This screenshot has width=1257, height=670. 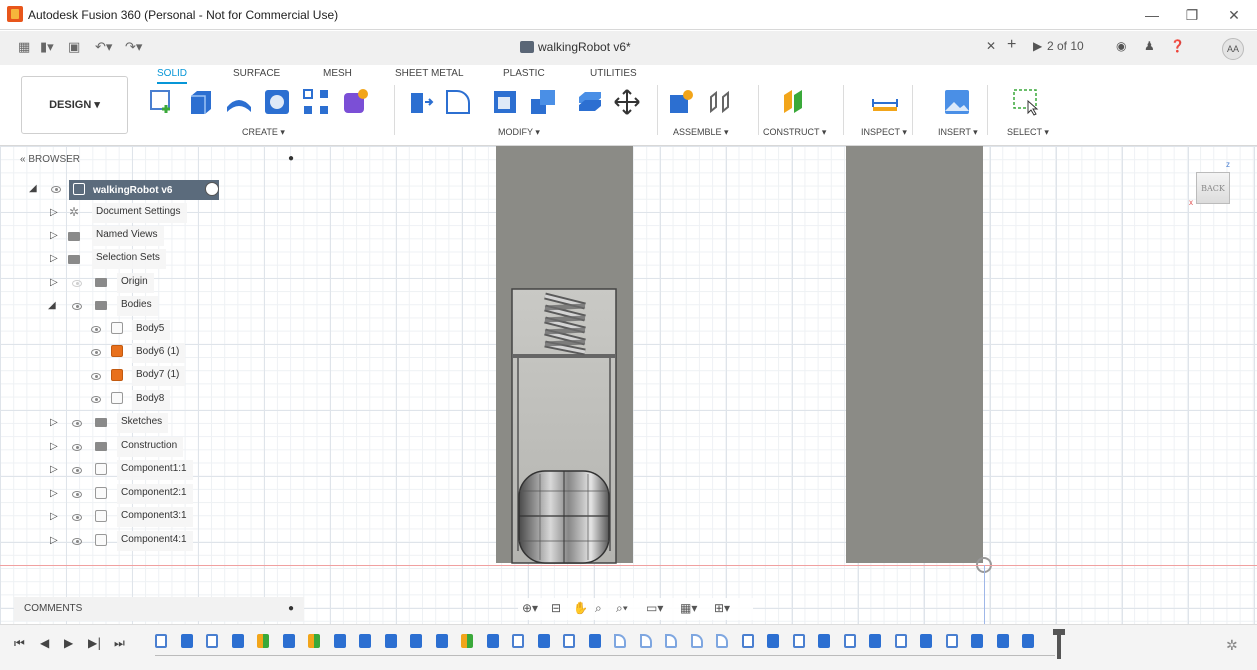 What do you see at coordinates (991, 46) in the screenshot?
I see `close-tab-icon: ✕` at bounding box center [991, 46].